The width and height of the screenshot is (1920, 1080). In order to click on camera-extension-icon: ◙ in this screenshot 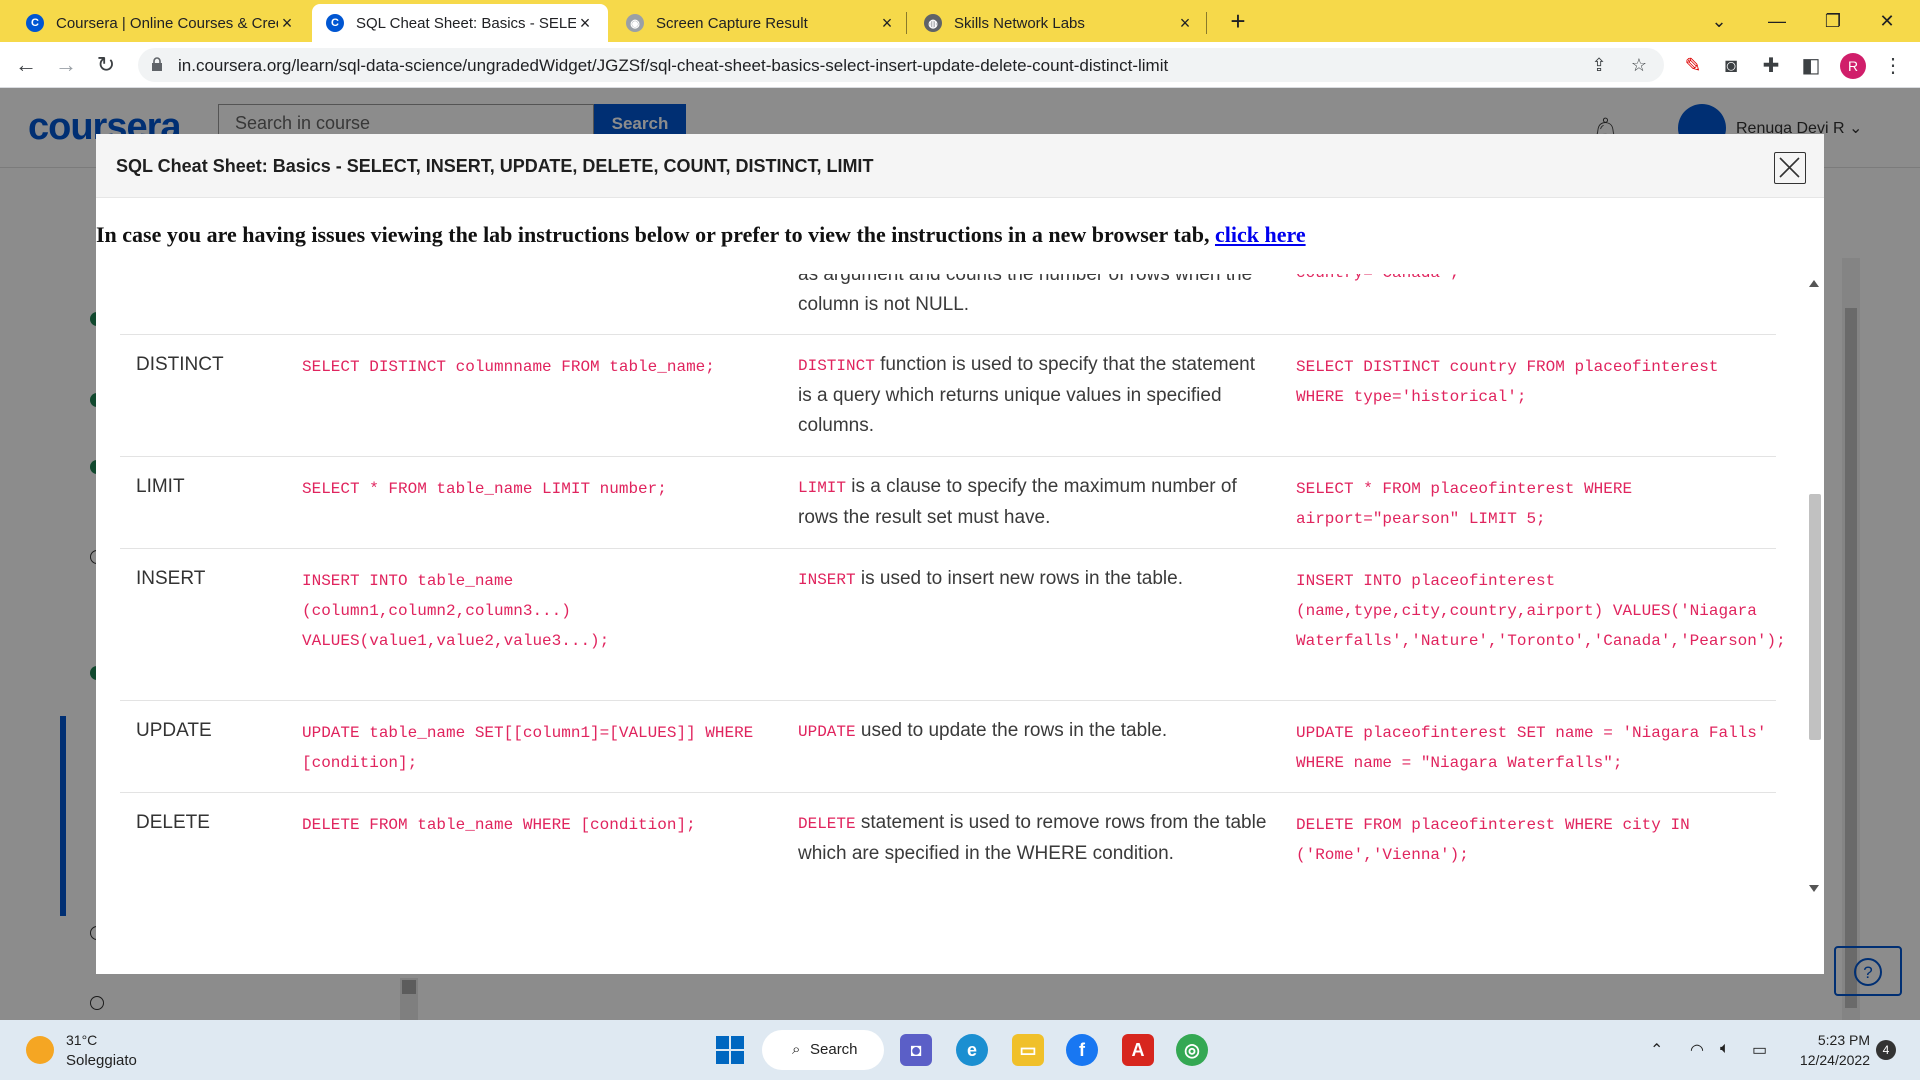, I will do `click(1731, 66)`.